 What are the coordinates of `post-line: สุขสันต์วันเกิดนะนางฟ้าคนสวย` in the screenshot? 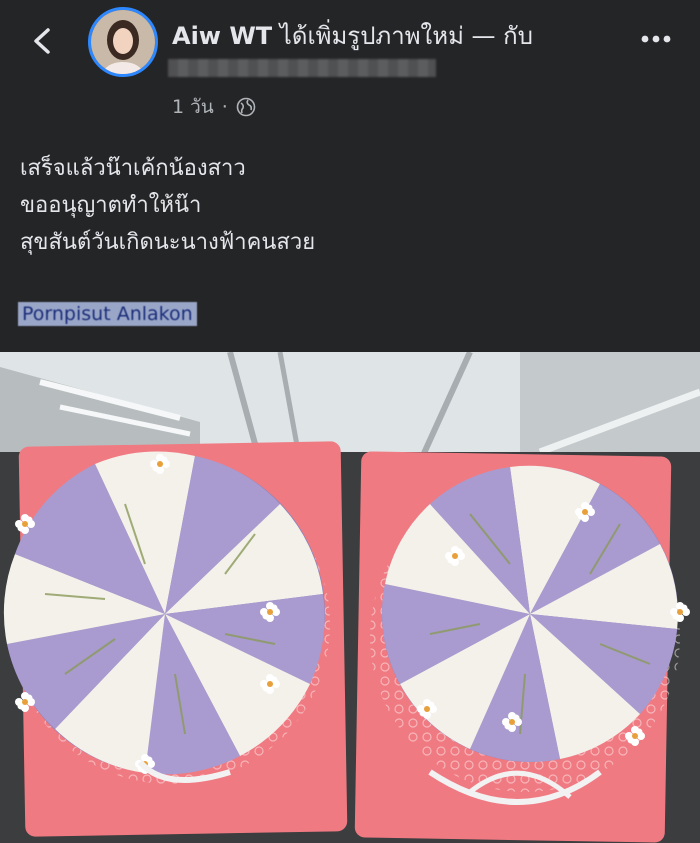 It's located at (168, 242).